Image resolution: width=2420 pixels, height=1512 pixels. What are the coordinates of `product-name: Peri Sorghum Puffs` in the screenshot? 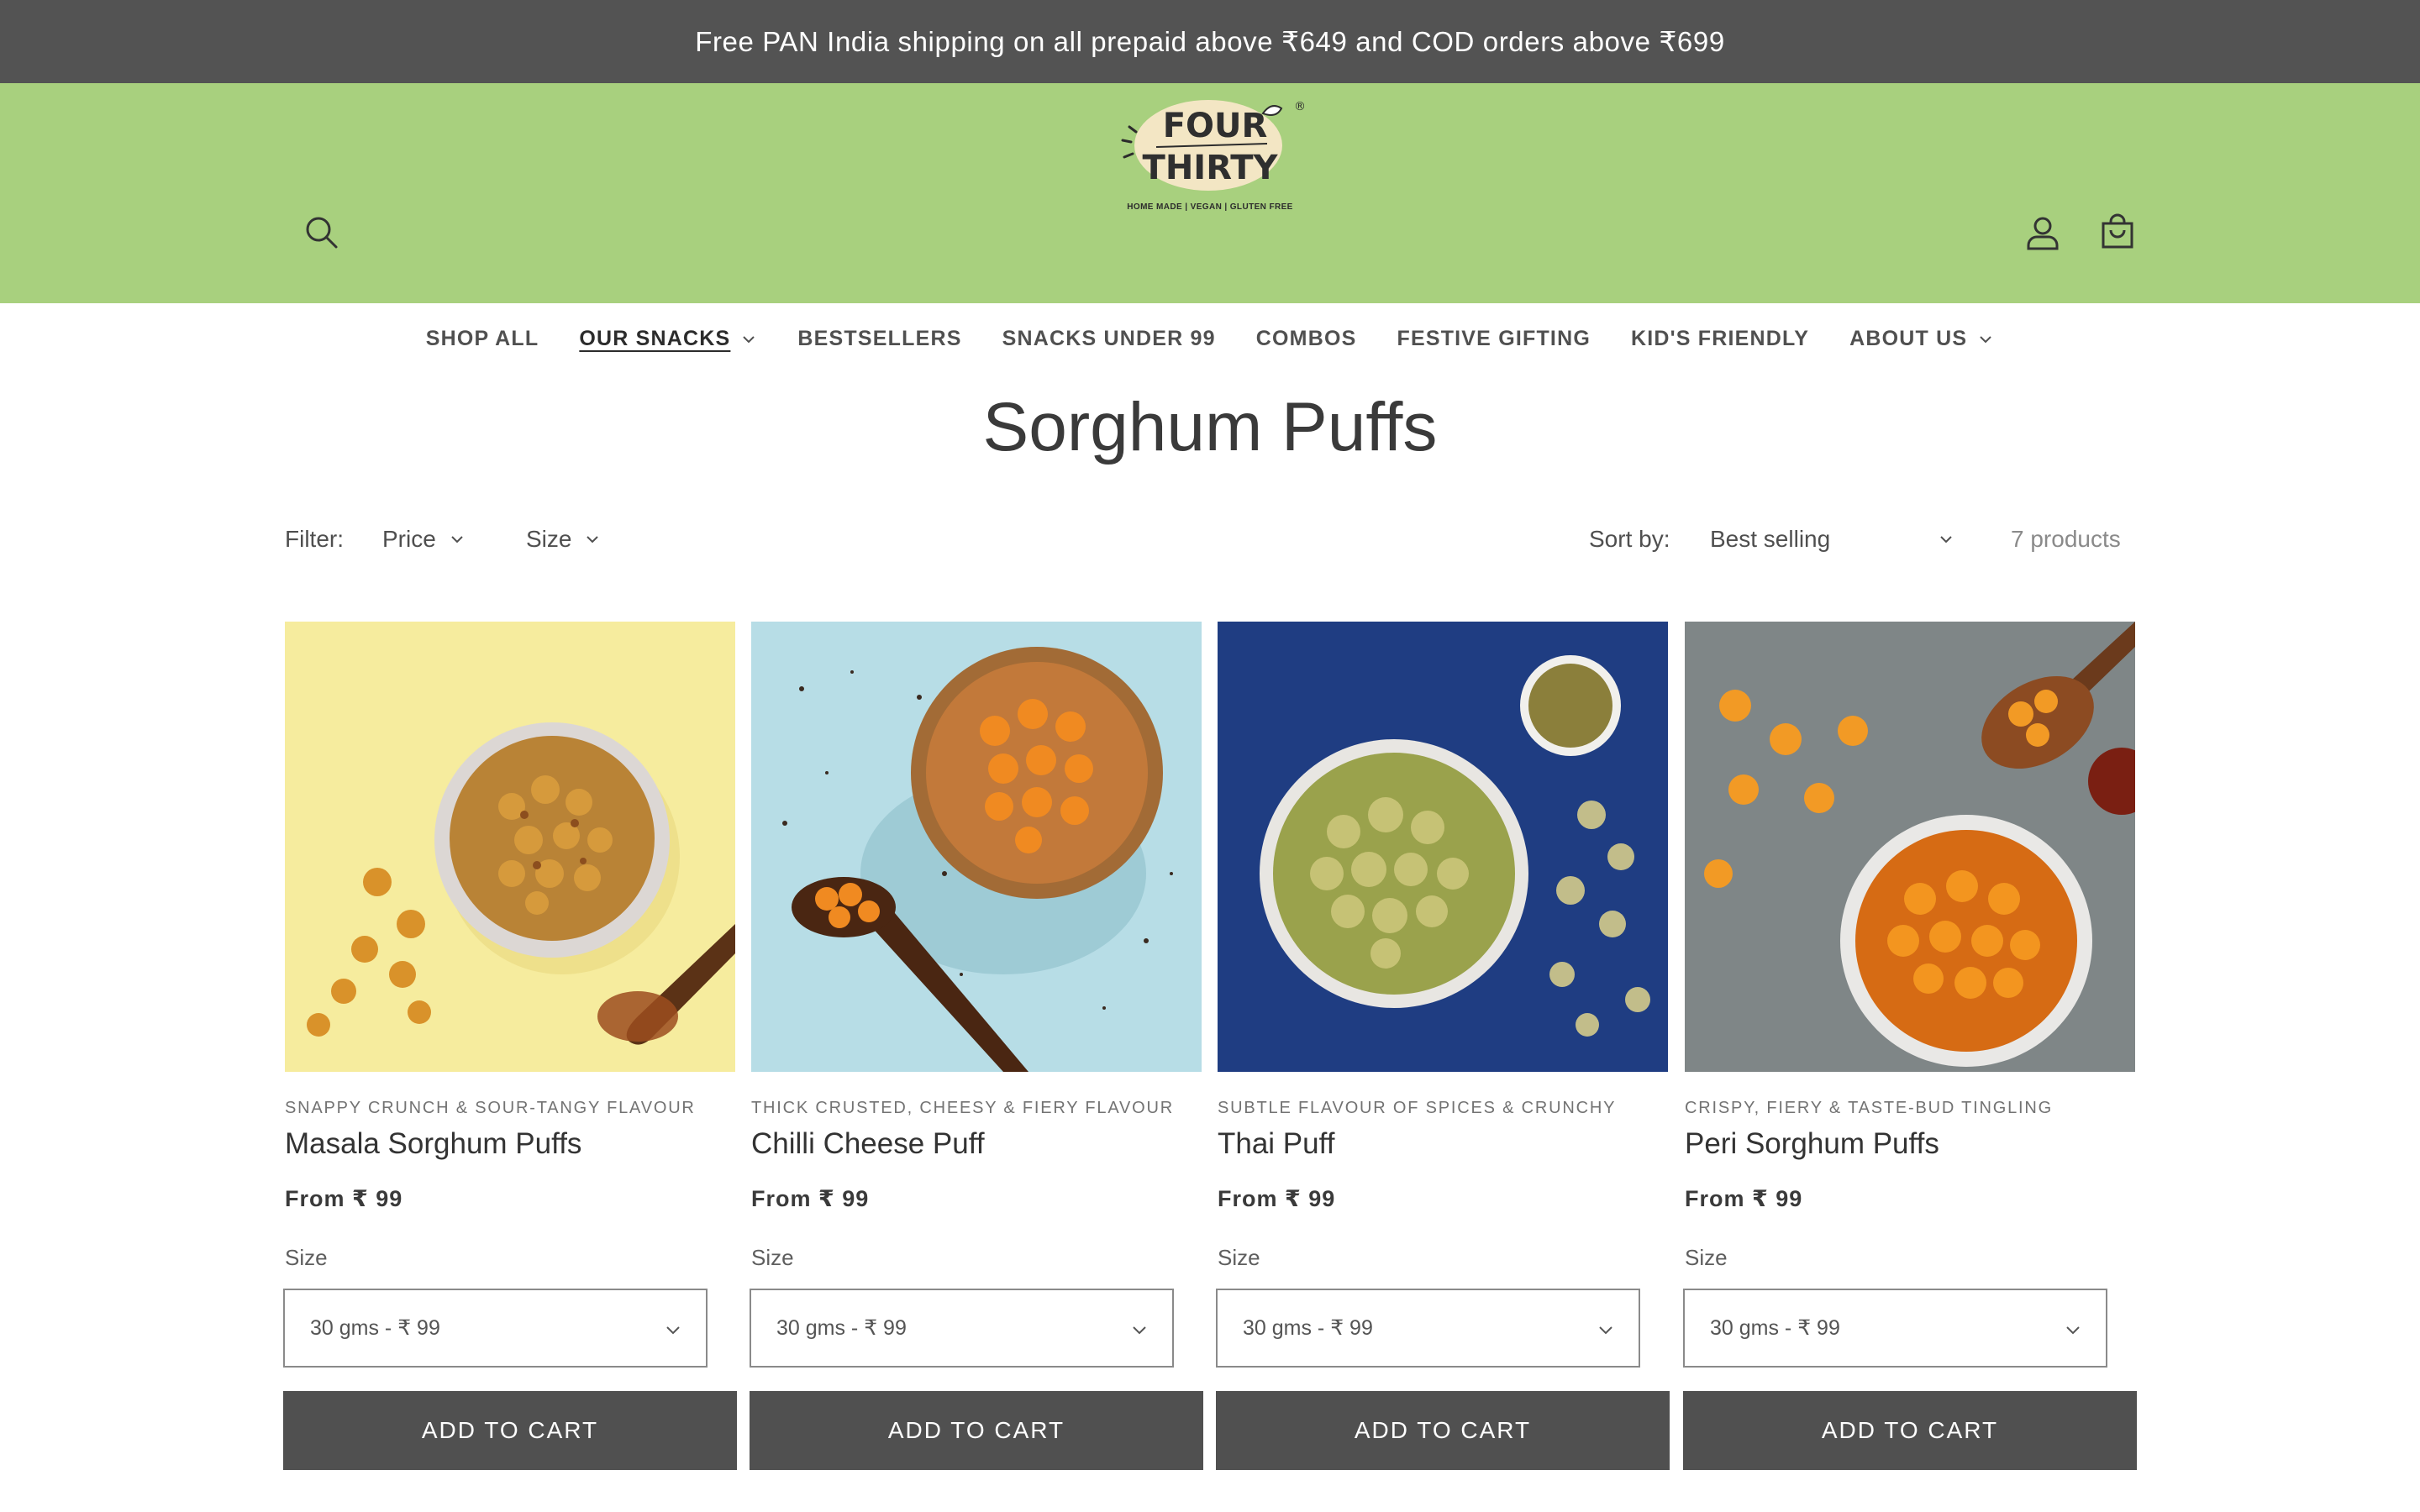 It's located at (1812, 1144).